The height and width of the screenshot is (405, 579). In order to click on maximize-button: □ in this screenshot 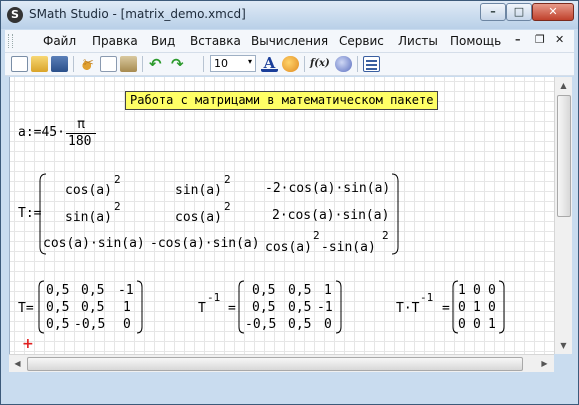, I will do `click(519, 12)`.